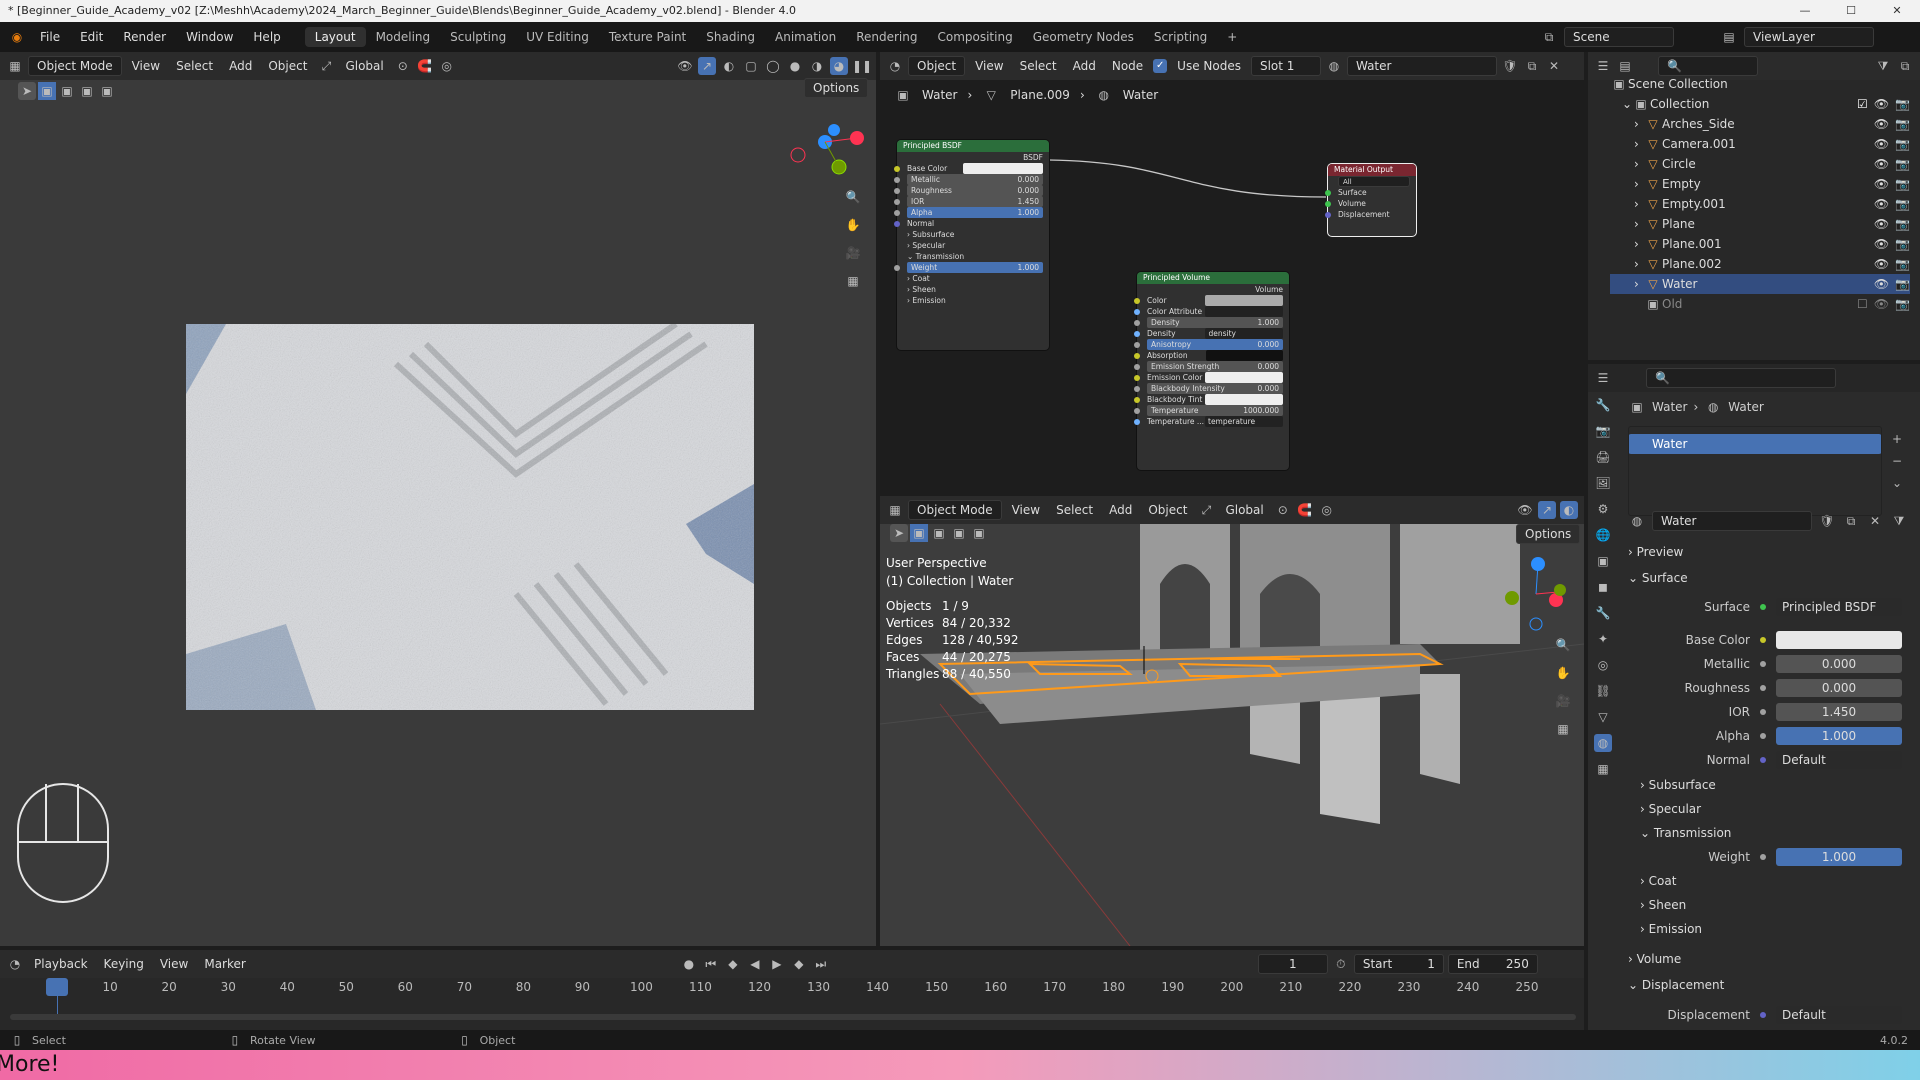  Describe the element at coordinates (773, 66) in the screenshot. I see `wireframe-shading-icon: ◯` at that location.